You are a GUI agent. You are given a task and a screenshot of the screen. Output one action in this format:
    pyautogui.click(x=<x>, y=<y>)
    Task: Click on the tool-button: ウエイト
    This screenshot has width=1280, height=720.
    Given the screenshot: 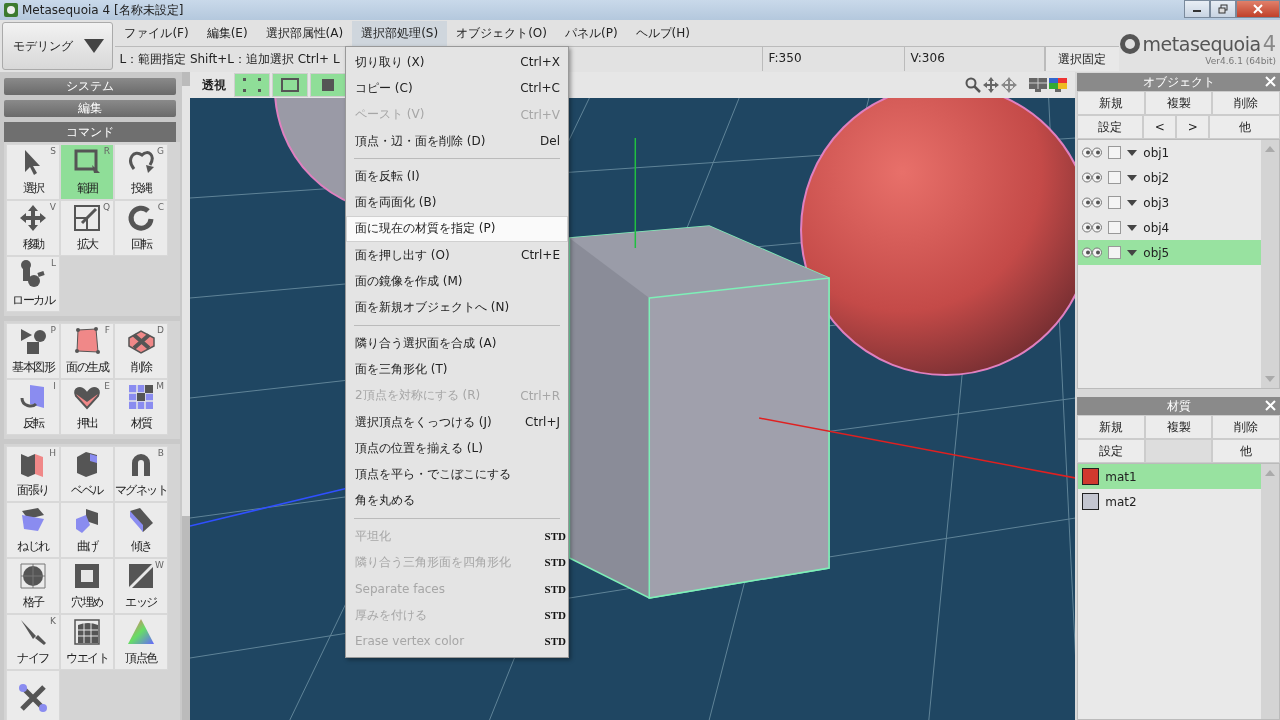 What is the action you would take?
    pyautogui.click(x=87, y=642)
    